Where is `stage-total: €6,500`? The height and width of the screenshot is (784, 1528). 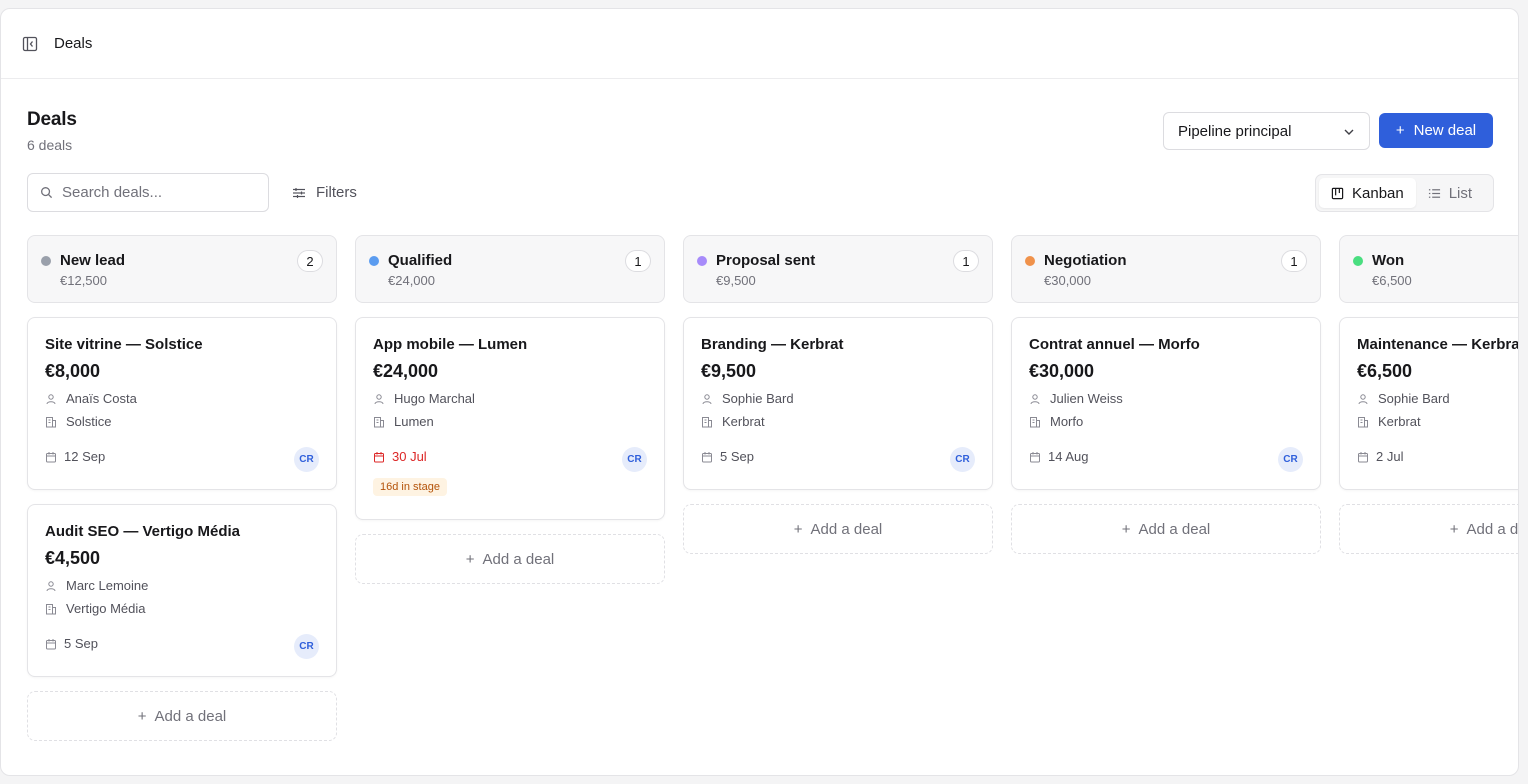 stage-total: €6,500 is located at coordinates (1392, 280).